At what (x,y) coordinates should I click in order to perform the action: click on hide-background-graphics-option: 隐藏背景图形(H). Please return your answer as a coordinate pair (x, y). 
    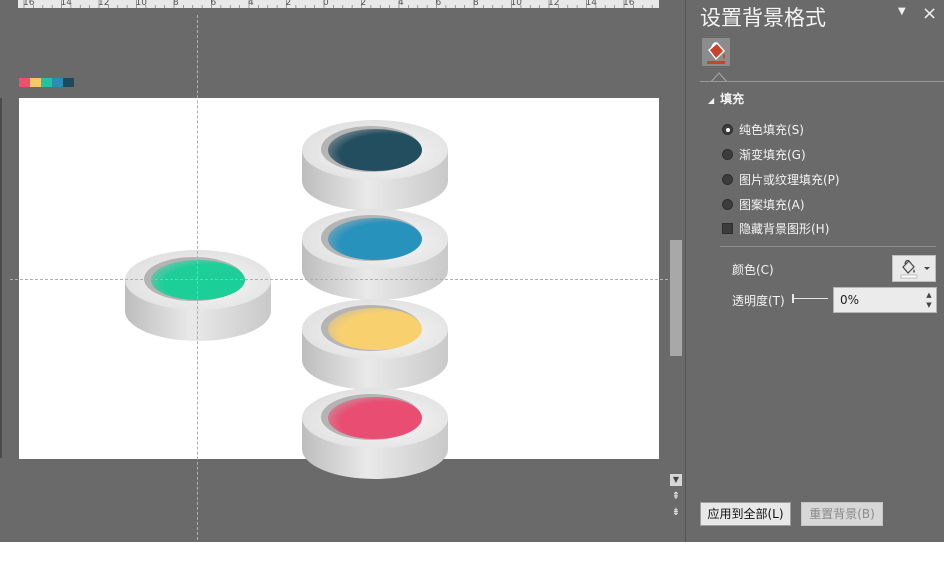
    Looking at the image, I should click on (775, 228).